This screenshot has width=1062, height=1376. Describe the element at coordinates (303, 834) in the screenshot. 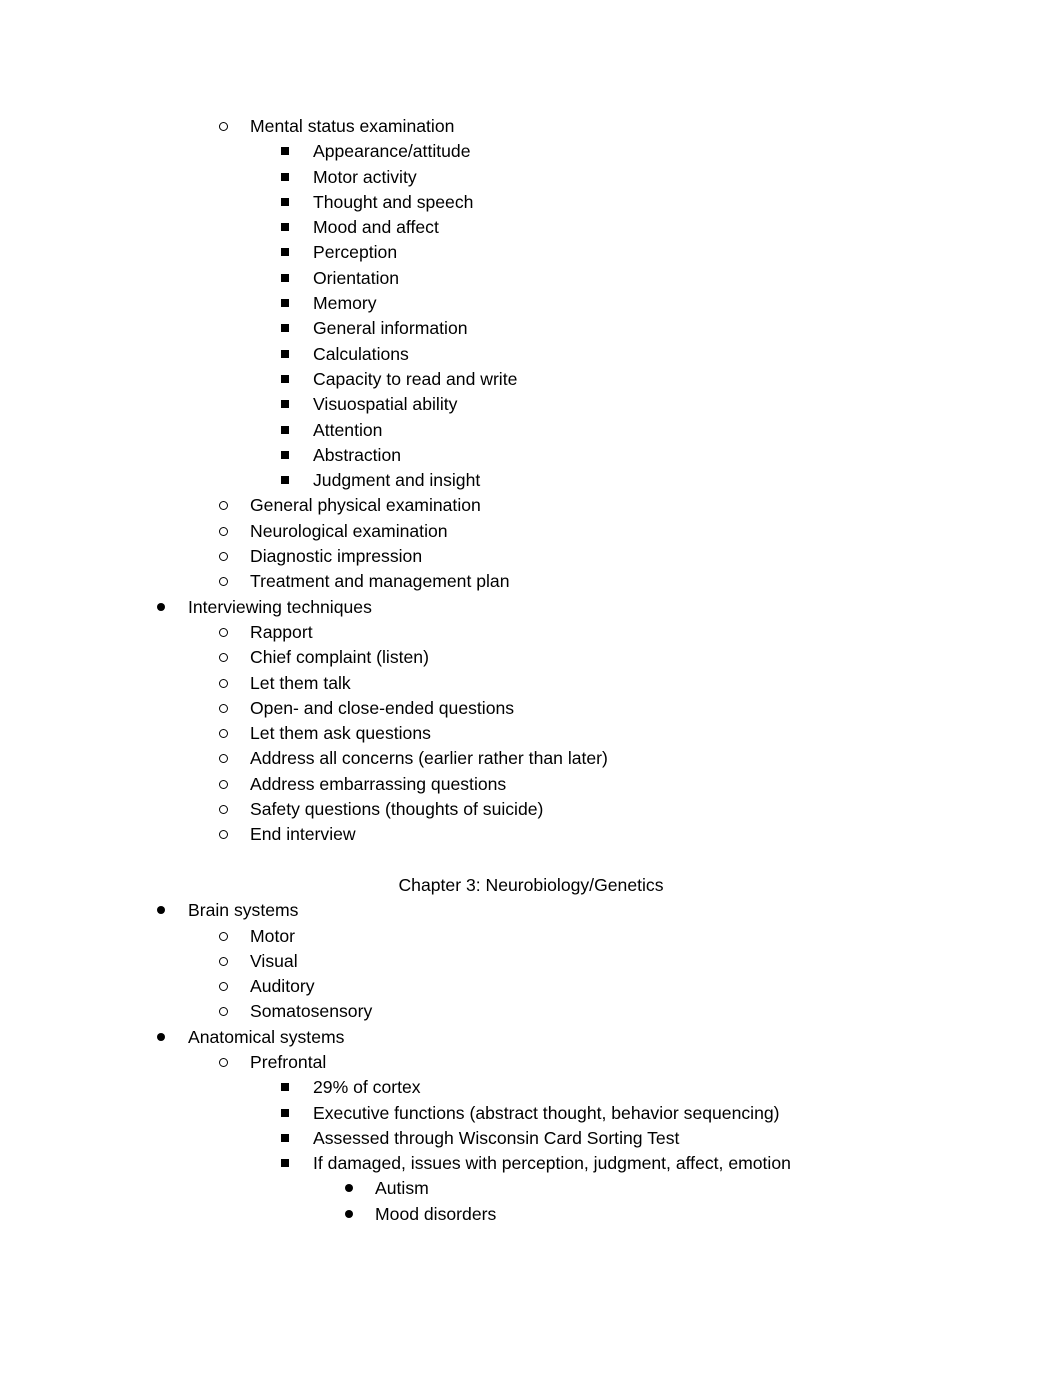

I see `outline-item-label: End interview` at that location.